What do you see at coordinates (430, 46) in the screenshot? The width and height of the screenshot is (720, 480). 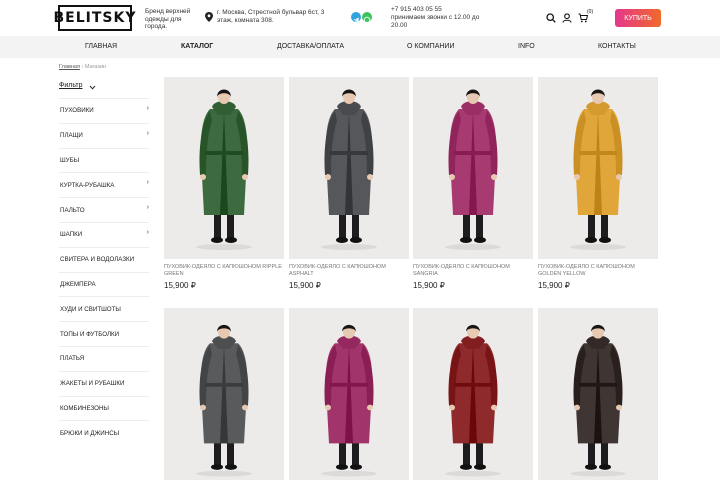 I see `nav-about: О КОМПАНИИ` at bounding box center [430, 46].